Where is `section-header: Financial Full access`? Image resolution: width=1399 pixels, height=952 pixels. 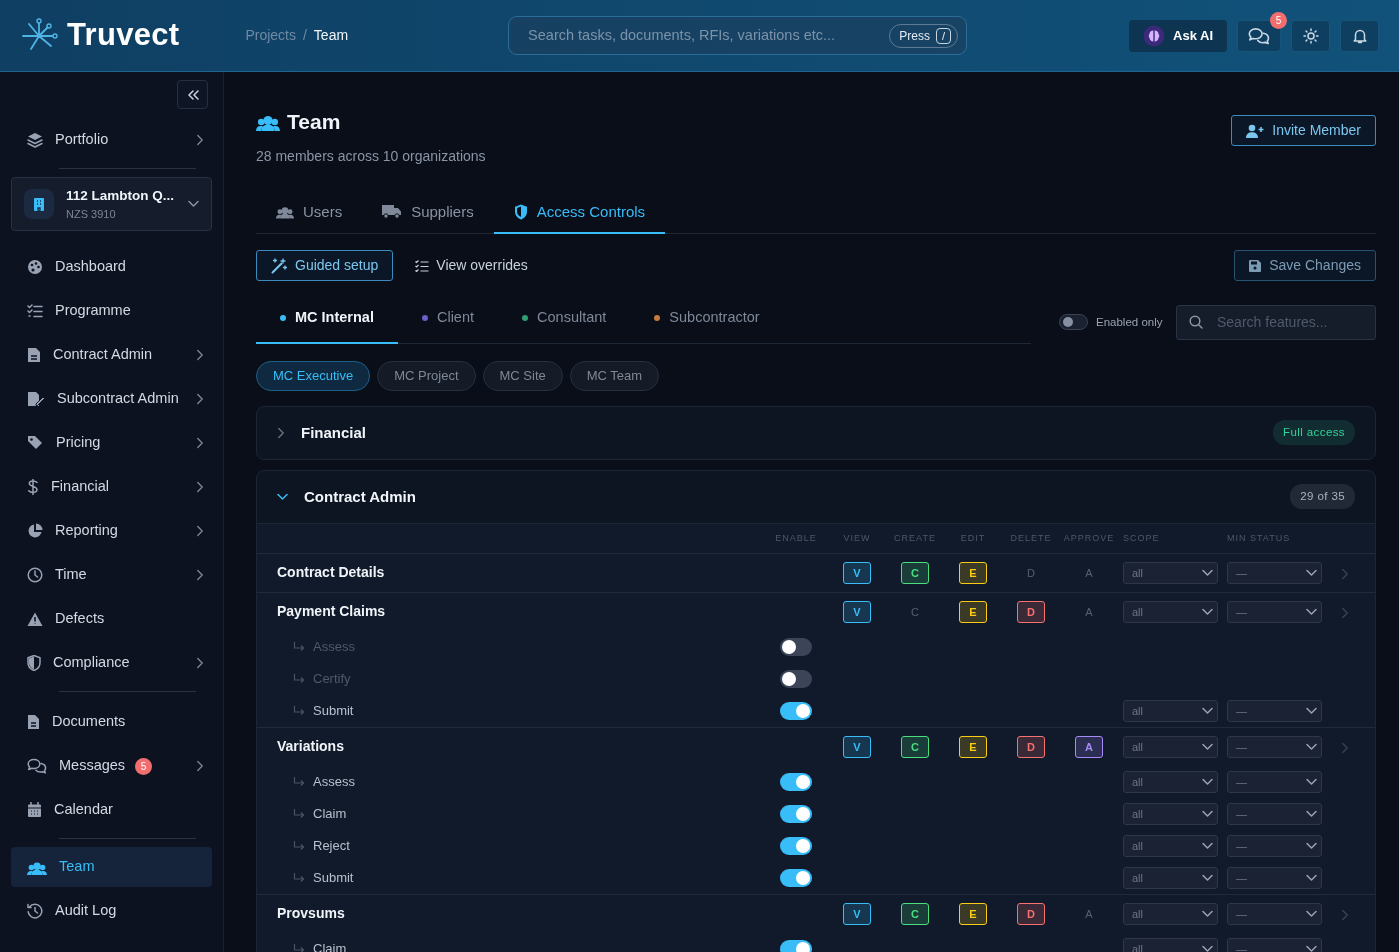 section-header: Financial Full access is located at coordinates (816, 432).